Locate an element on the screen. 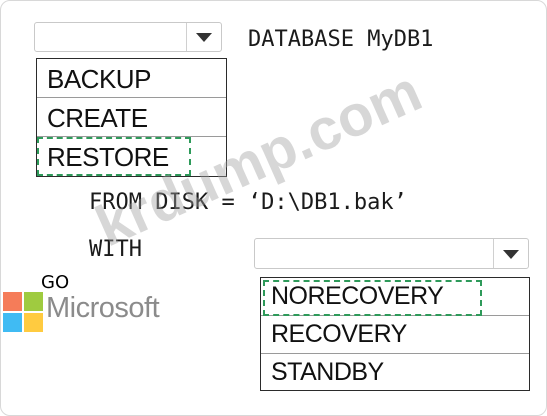 The width and height of the screenshot is (547, 416). recovery-option-dropdown is located at coordinates (391, 253).